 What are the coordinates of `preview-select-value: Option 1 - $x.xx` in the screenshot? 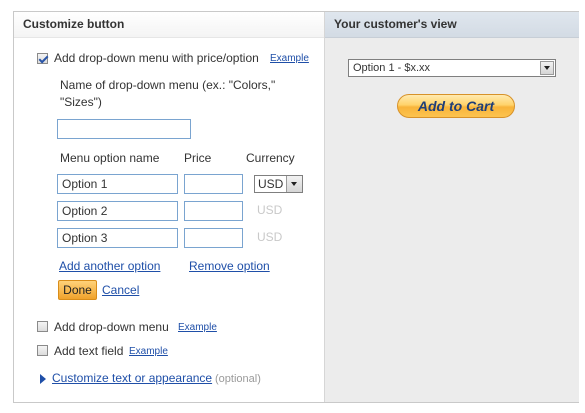 It's located at (392, 68).